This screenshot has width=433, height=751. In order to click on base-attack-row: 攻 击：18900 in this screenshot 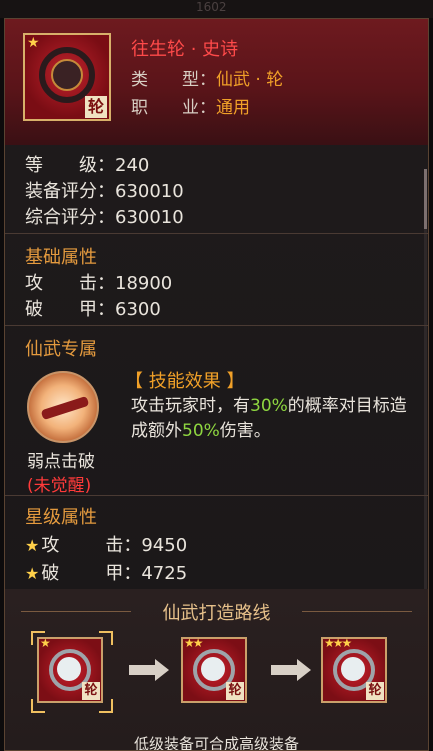, I will do `click(98, 282)`.